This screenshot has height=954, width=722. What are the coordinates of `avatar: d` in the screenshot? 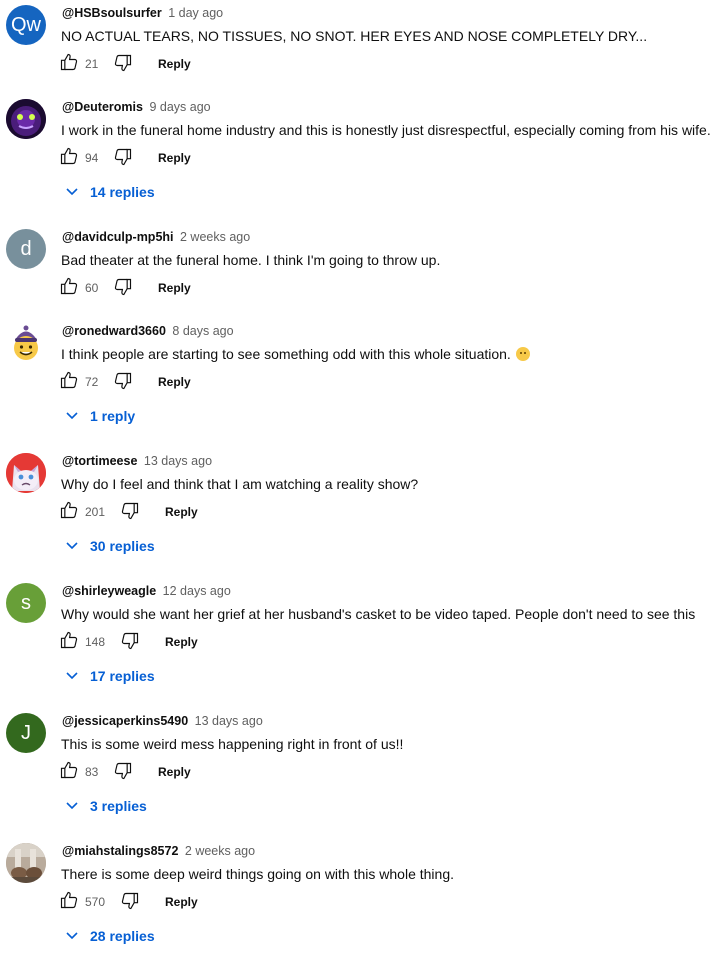 It's located at (26, 249).